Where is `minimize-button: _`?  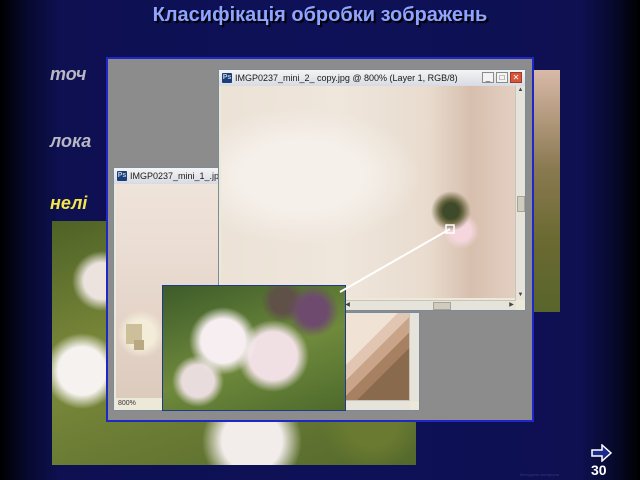 minimize-button: _ is located at coordinates (488, 77).